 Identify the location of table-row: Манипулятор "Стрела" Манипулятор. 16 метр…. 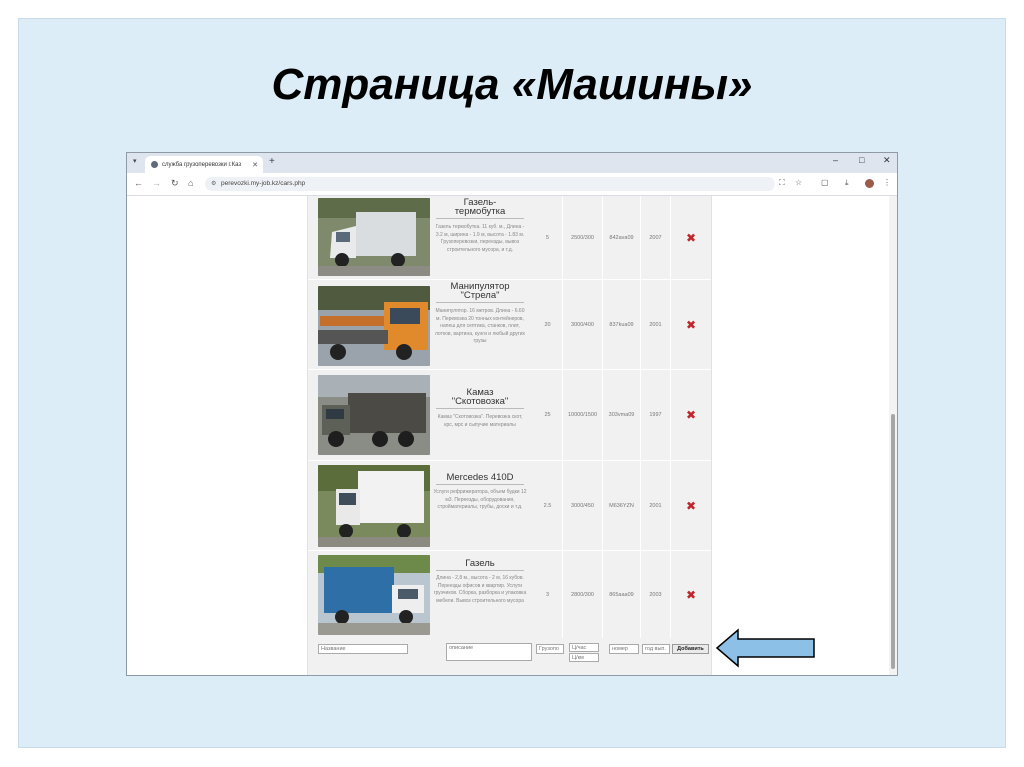
(509, 325).